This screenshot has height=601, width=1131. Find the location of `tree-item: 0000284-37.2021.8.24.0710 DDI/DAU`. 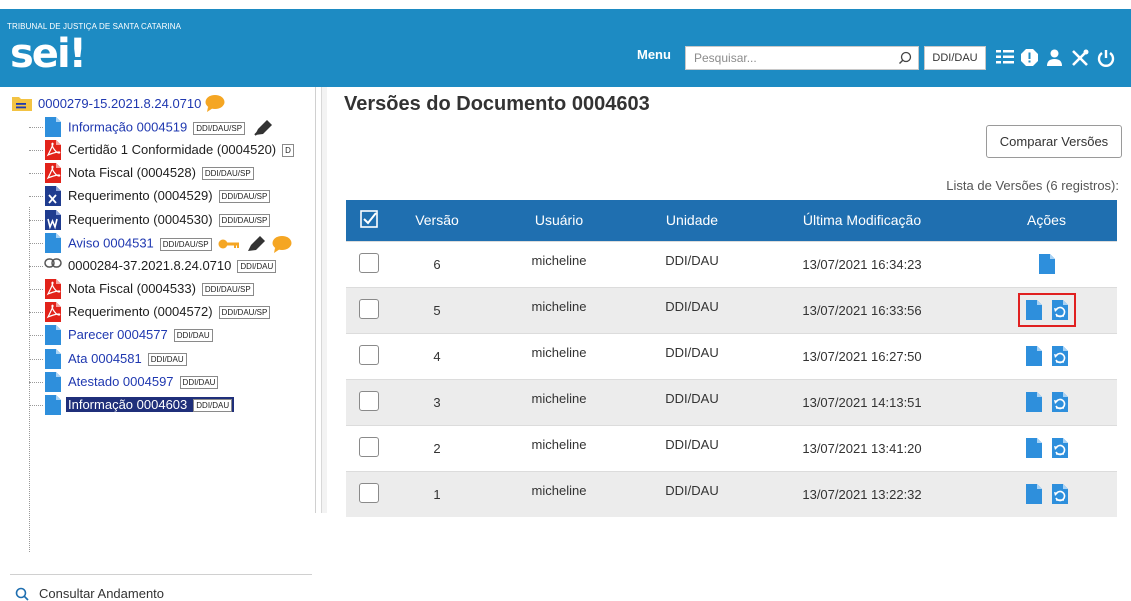

tree-item: 0000284-37.2021.8.24.0710 DDI/DAU is located at coordinates (158, 266).